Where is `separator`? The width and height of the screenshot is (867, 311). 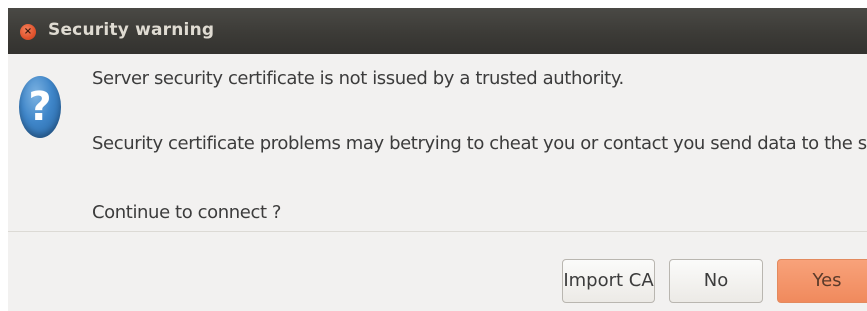
separator is located at coordinates (437, 231).